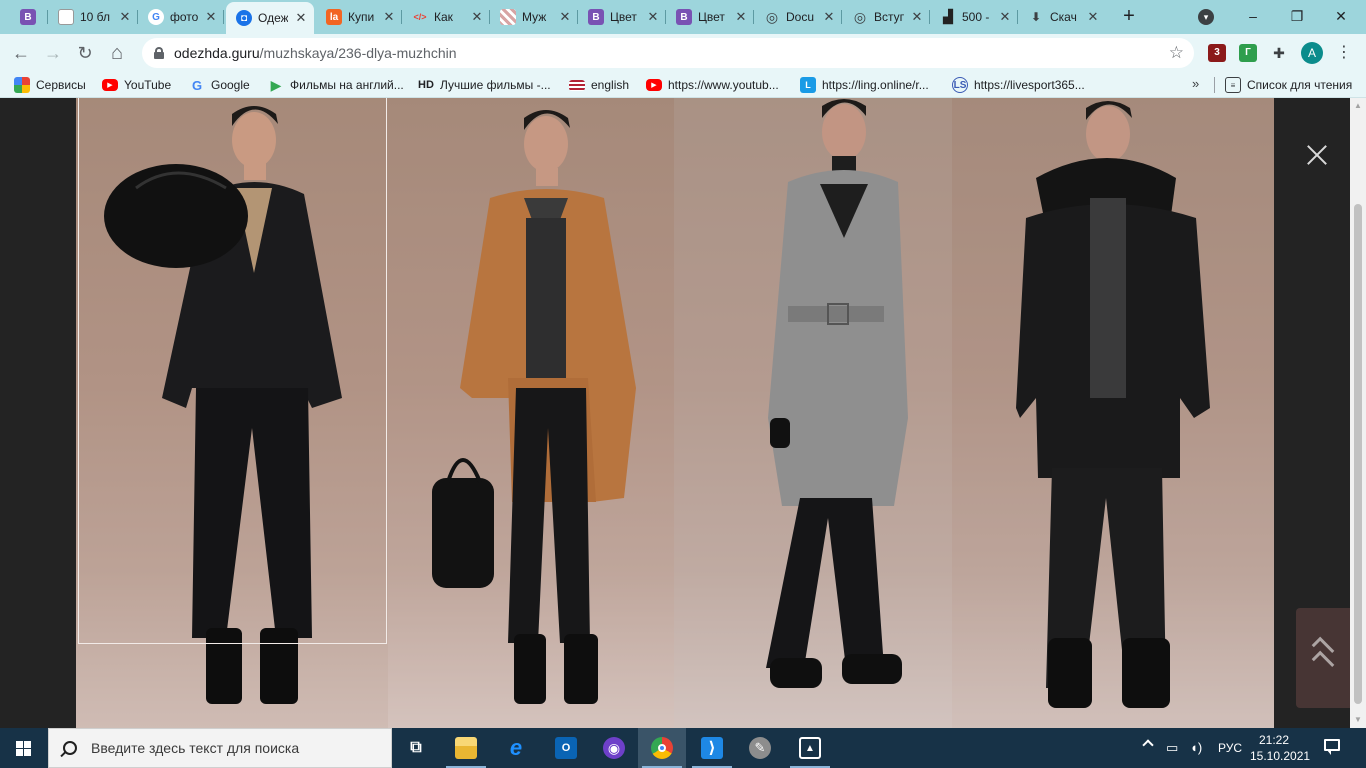 This screenshot has height=768, width=1366. What do you see at coordinates (974, 17) in the screenshot?
I see `tab-500px: ▟ 500 - ✕` at bounding box center [974, 17].